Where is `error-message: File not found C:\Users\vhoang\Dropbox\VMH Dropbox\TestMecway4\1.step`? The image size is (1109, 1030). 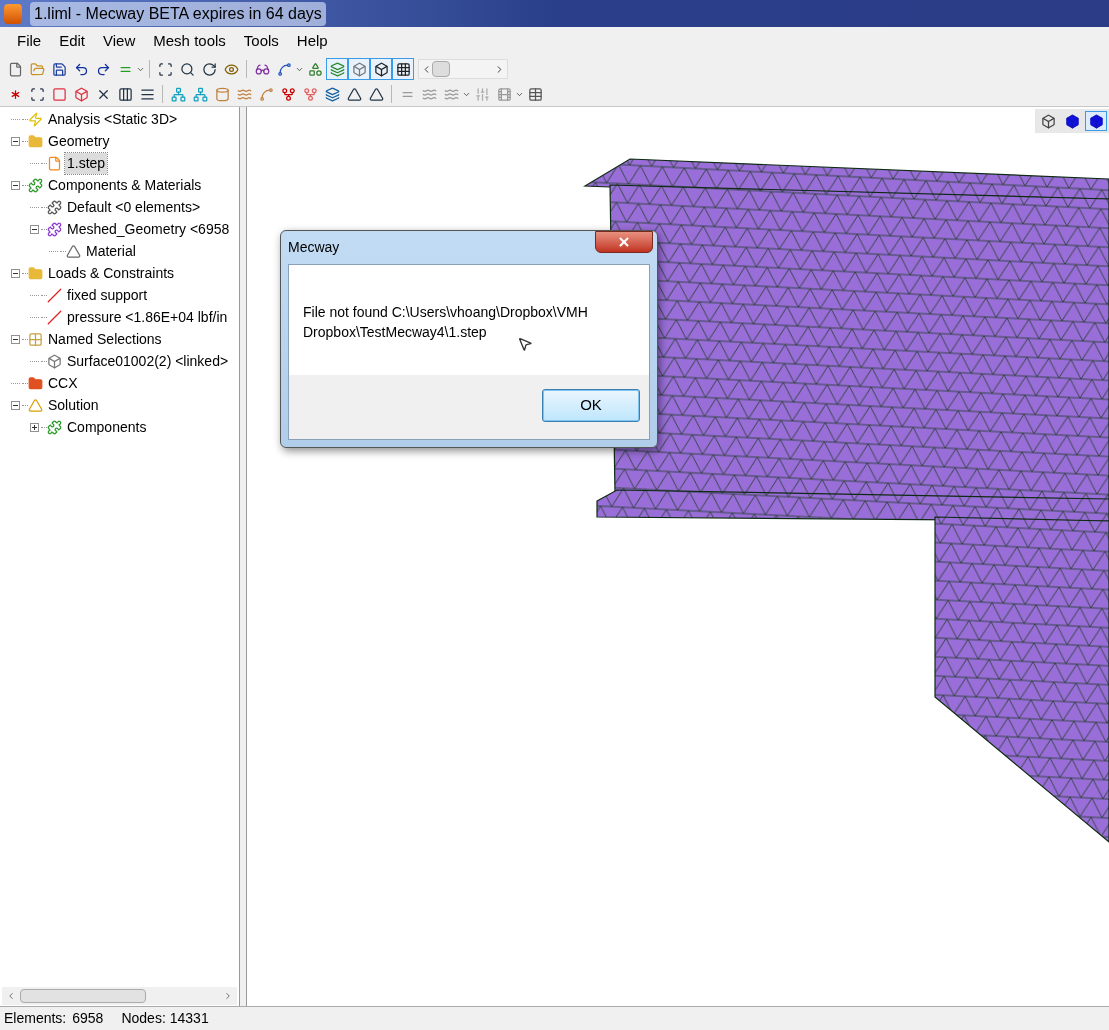
error-message: File not found C:\Users\vhoang\Dropbox\VMH Dropbox\TestMecway4\1.step is located at coordinates (446, 322).